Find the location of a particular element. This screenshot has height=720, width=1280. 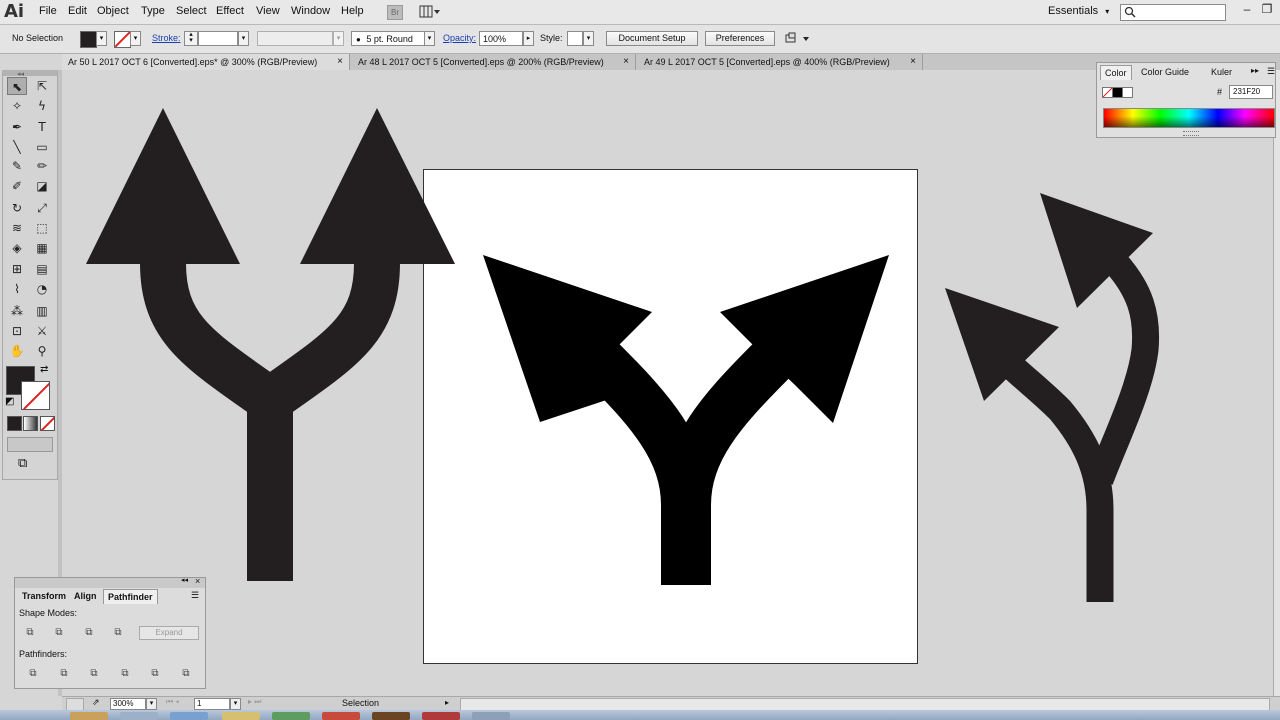

line-segment-tool: ╲ is located at coordinates (17, 147).